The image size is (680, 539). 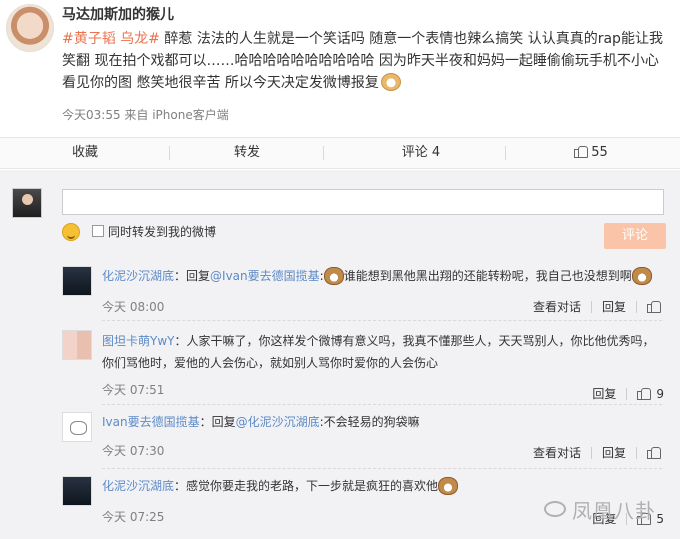 What do you see at coordinates (614, 511) in the screenshot?
I see `watermark: 凤凰八卦` at bounding box center [614, 511].